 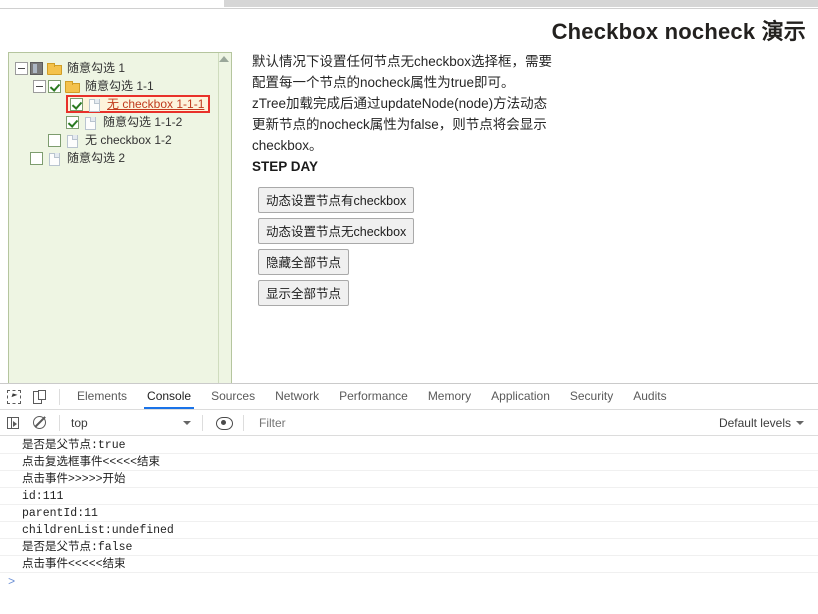 I want to click on tree-scrollbar, so click(x=224, y=218).